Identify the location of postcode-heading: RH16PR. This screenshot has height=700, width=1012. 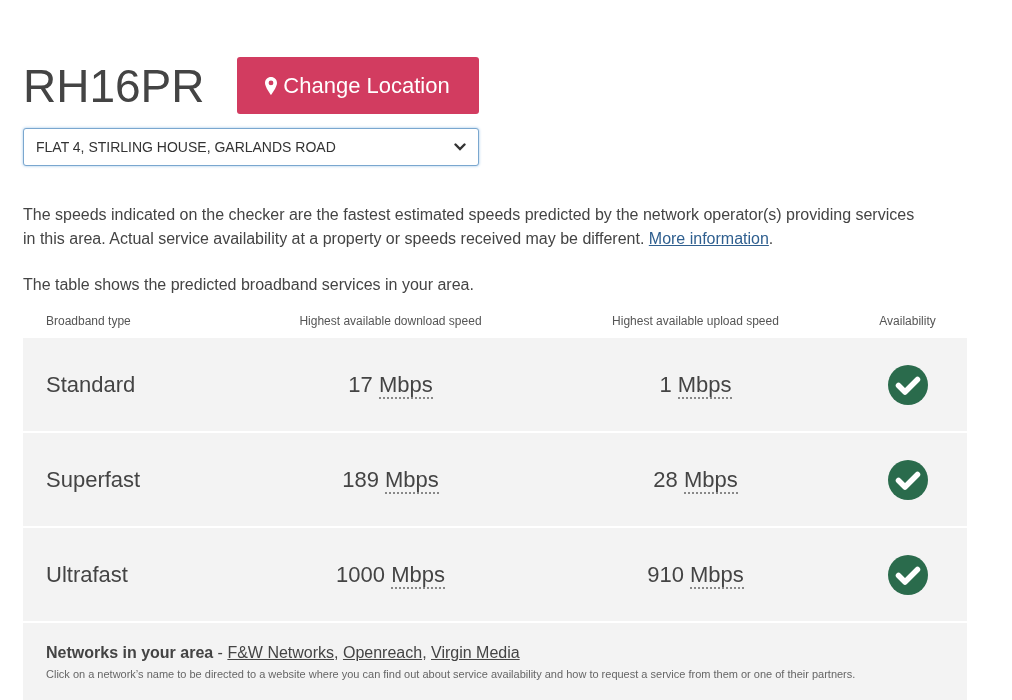
(114, 85).